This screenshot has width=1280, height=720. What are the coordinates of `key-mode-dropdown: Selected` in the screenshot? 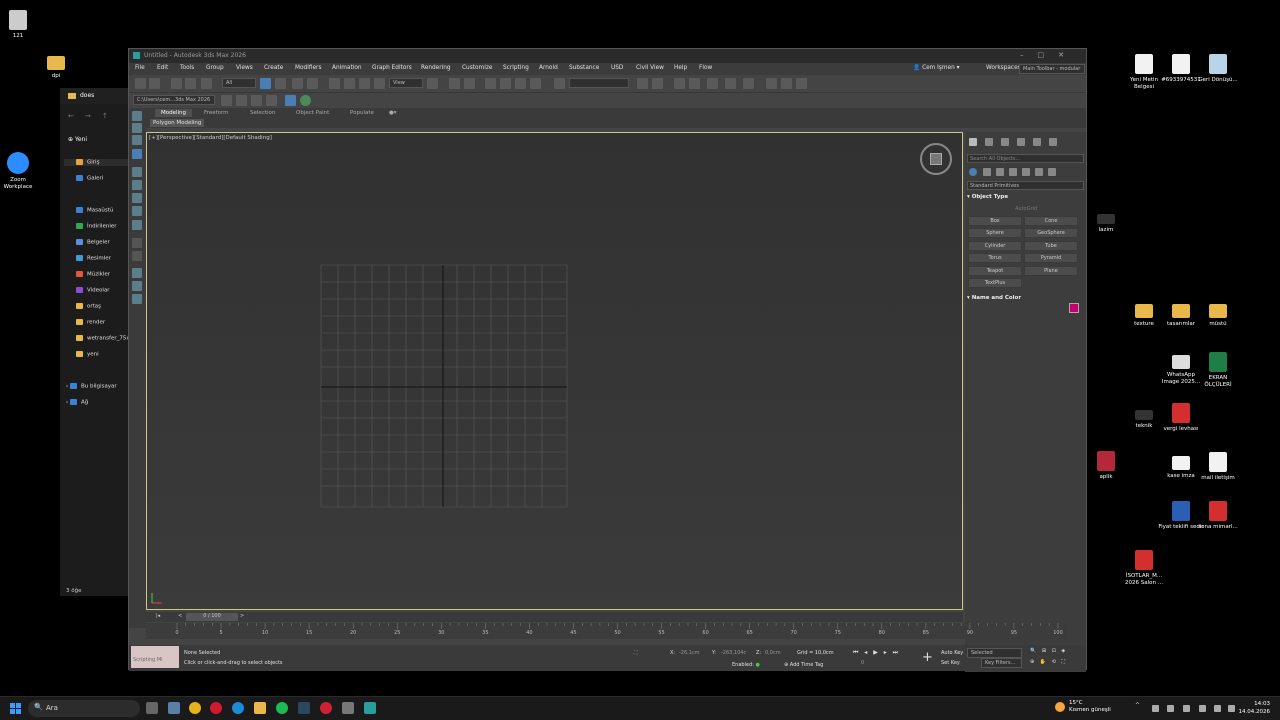 It's located at (994, 653).